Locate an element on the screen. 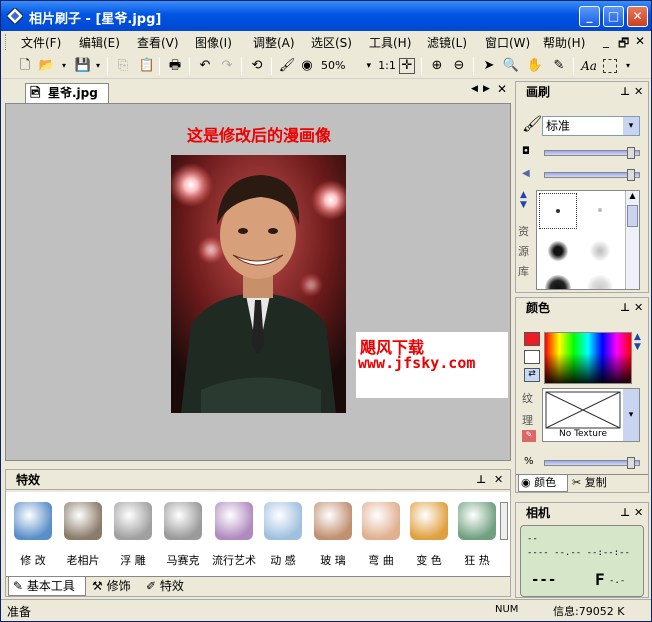  texture-dropdown-icon: ▾ is located at coordinates (631, 415).